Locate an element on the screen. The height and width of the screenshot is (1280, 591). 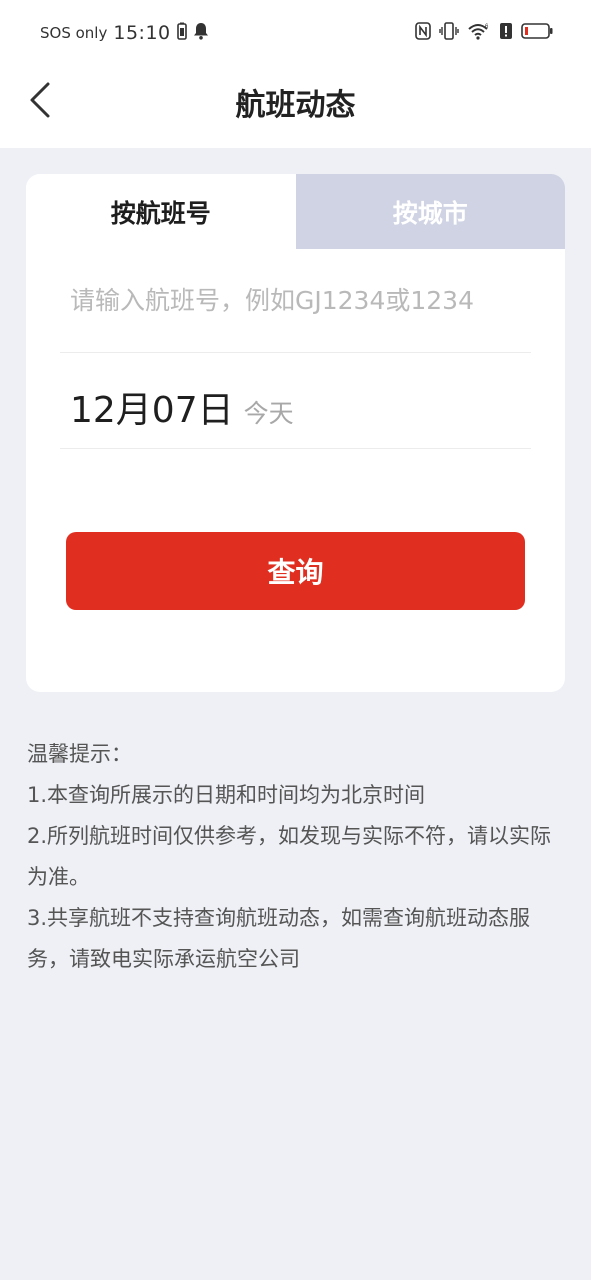
tips-title: 温馨提示： is located at coordinates (79, 754).